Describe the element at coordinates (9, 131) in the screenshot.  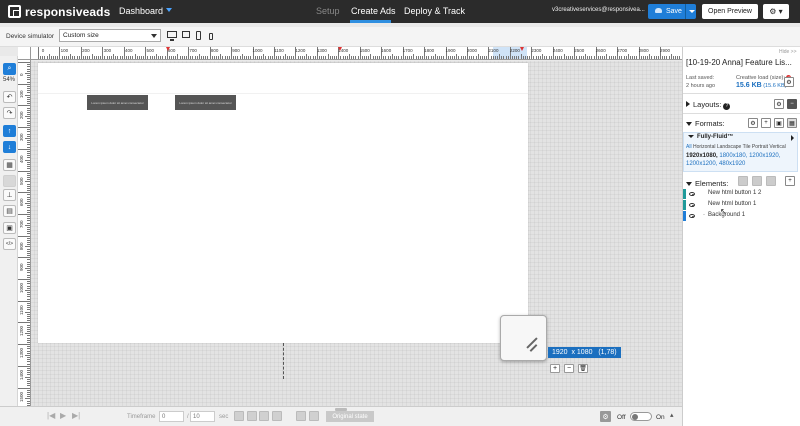
I see `move-up-button: ↑` at that location.